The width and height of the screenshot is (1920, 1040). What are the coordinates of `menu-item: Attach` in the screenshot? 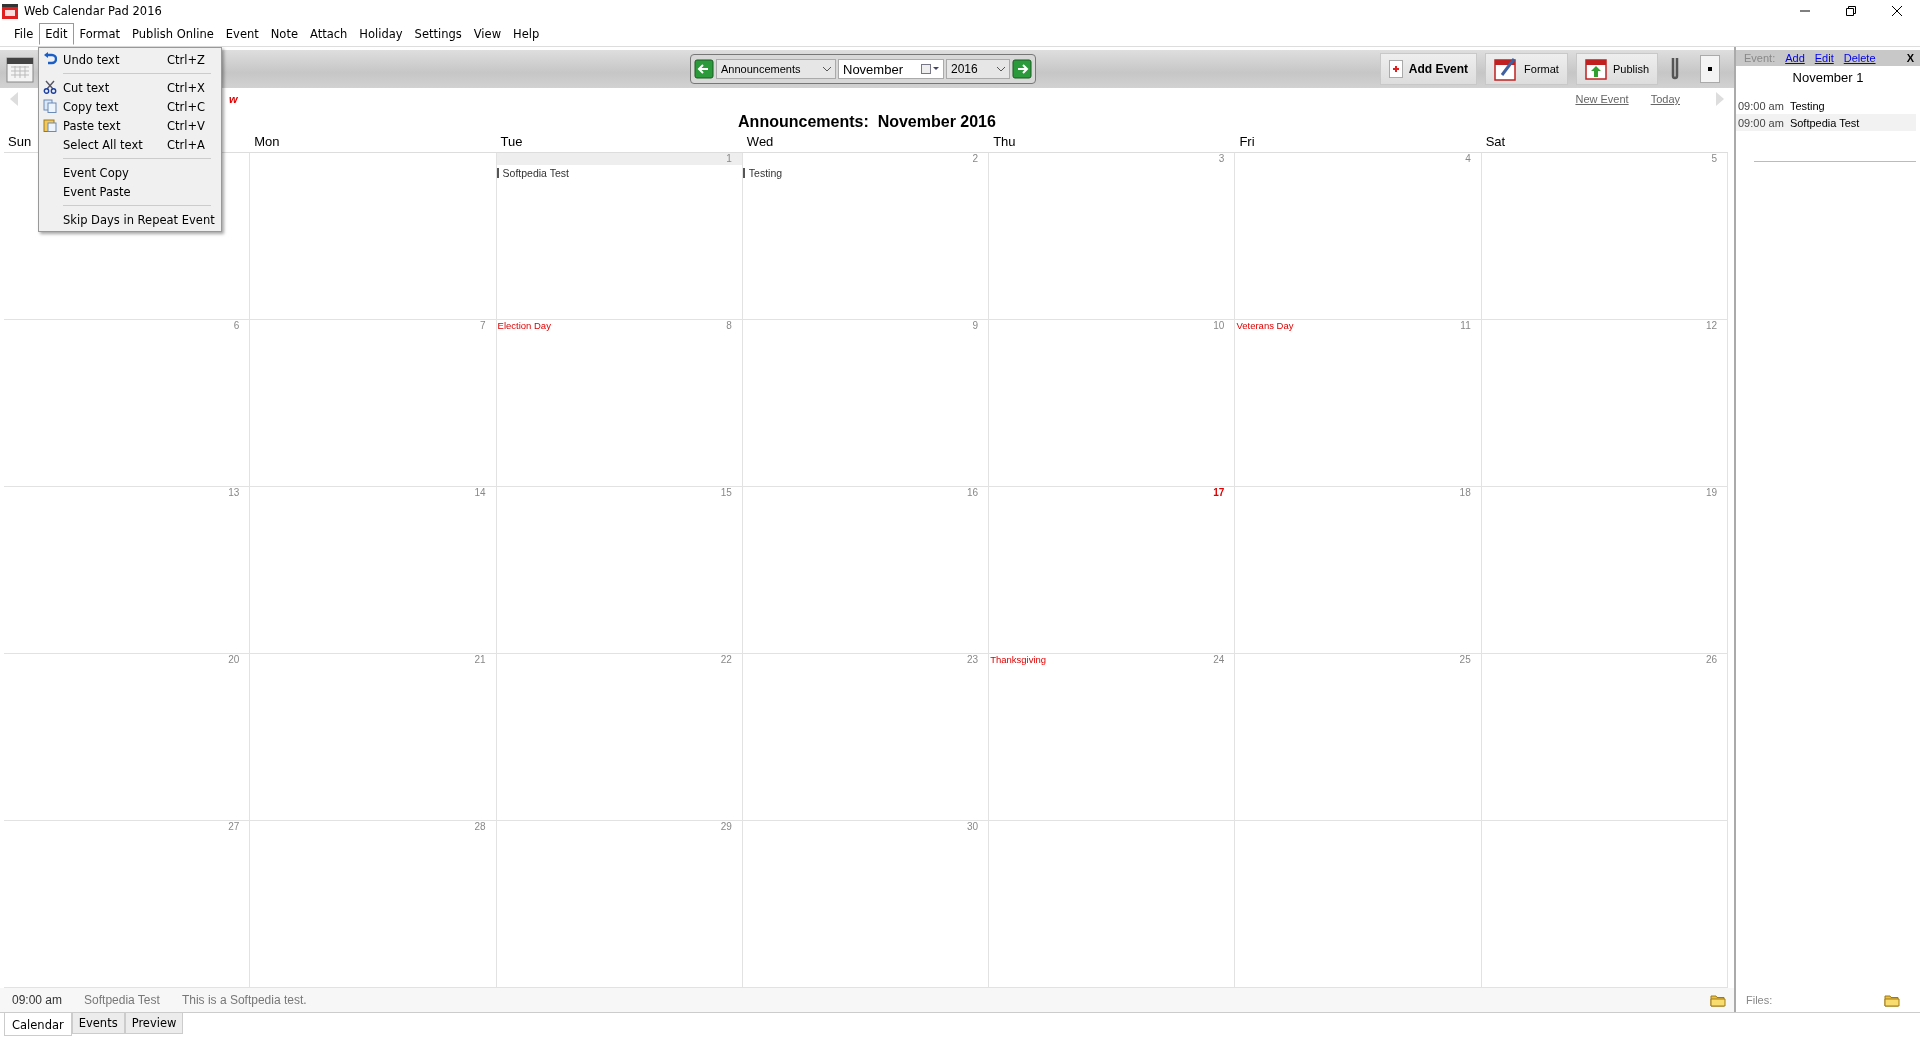 It's located at (329, 34).